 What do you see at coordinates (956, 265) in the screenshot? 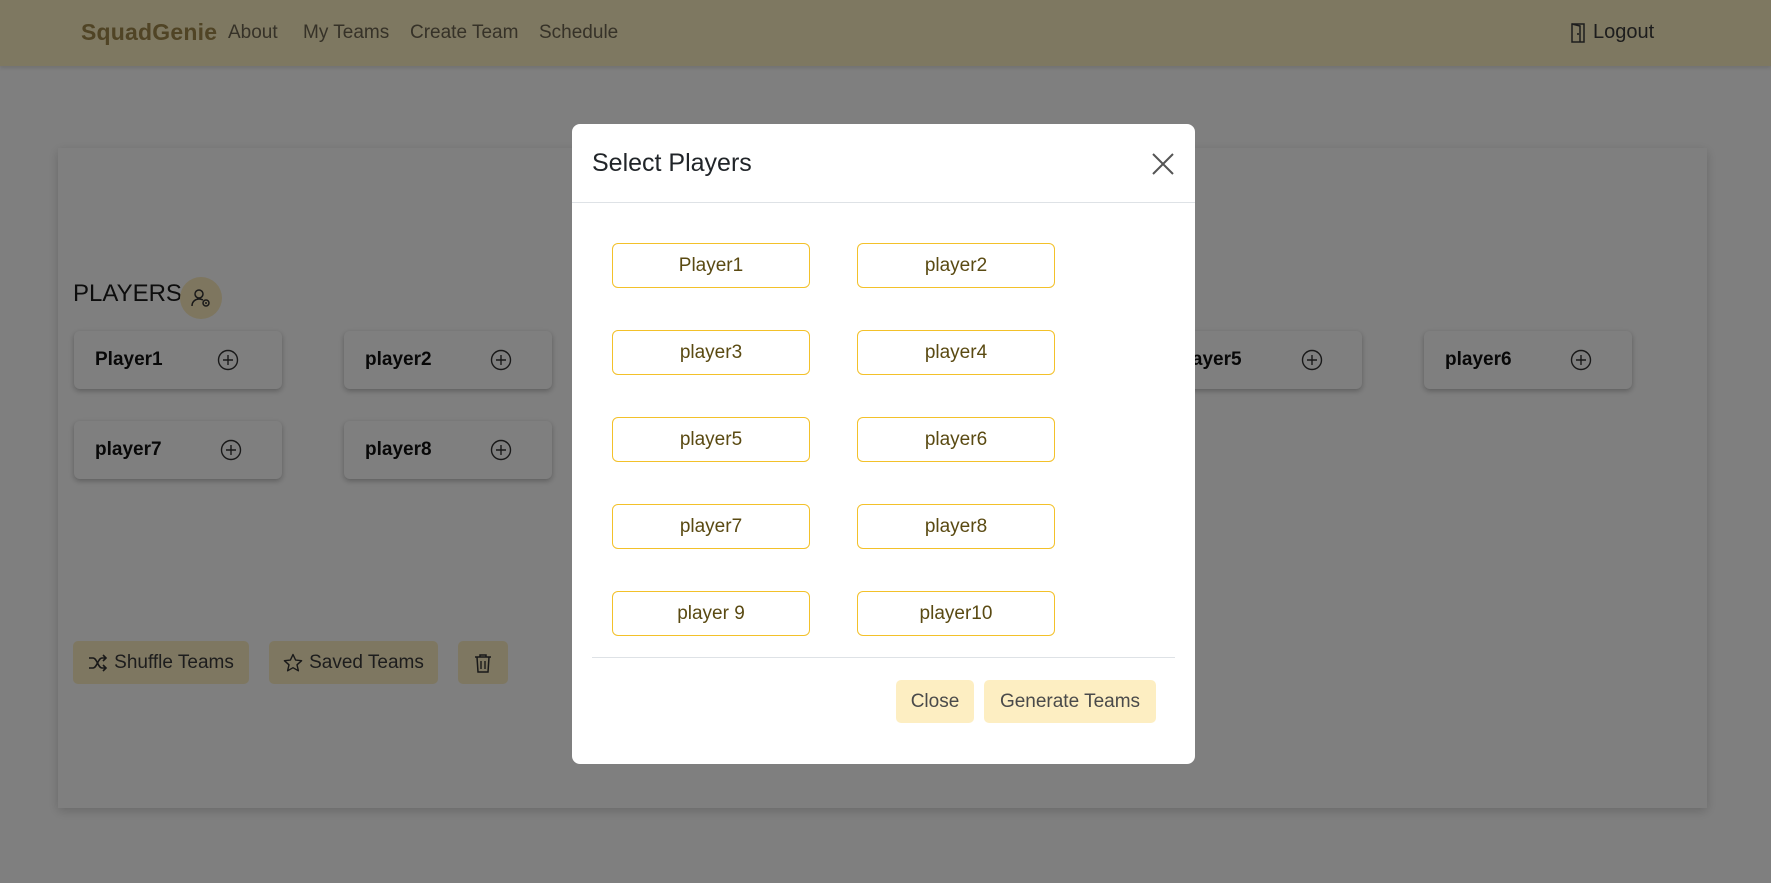
I see `player-option: player2` at bounding box center [956, 265].